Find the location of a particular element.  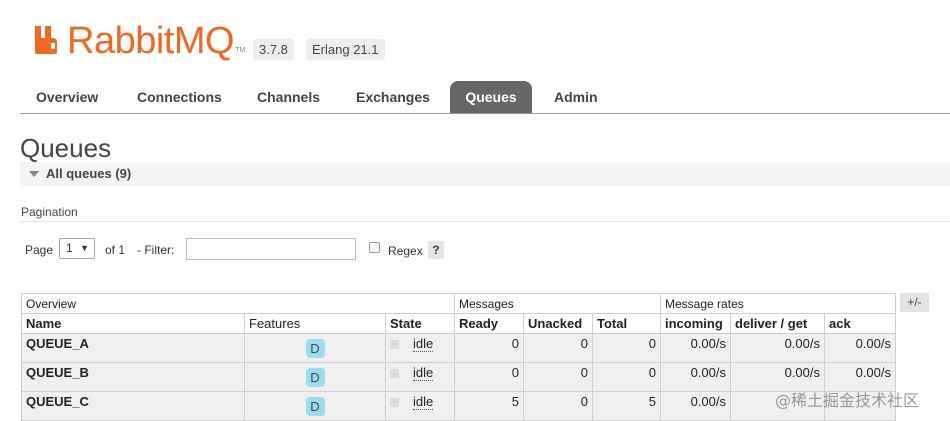

rabbitmq-logo-icon is located at coordinates (46, 40).